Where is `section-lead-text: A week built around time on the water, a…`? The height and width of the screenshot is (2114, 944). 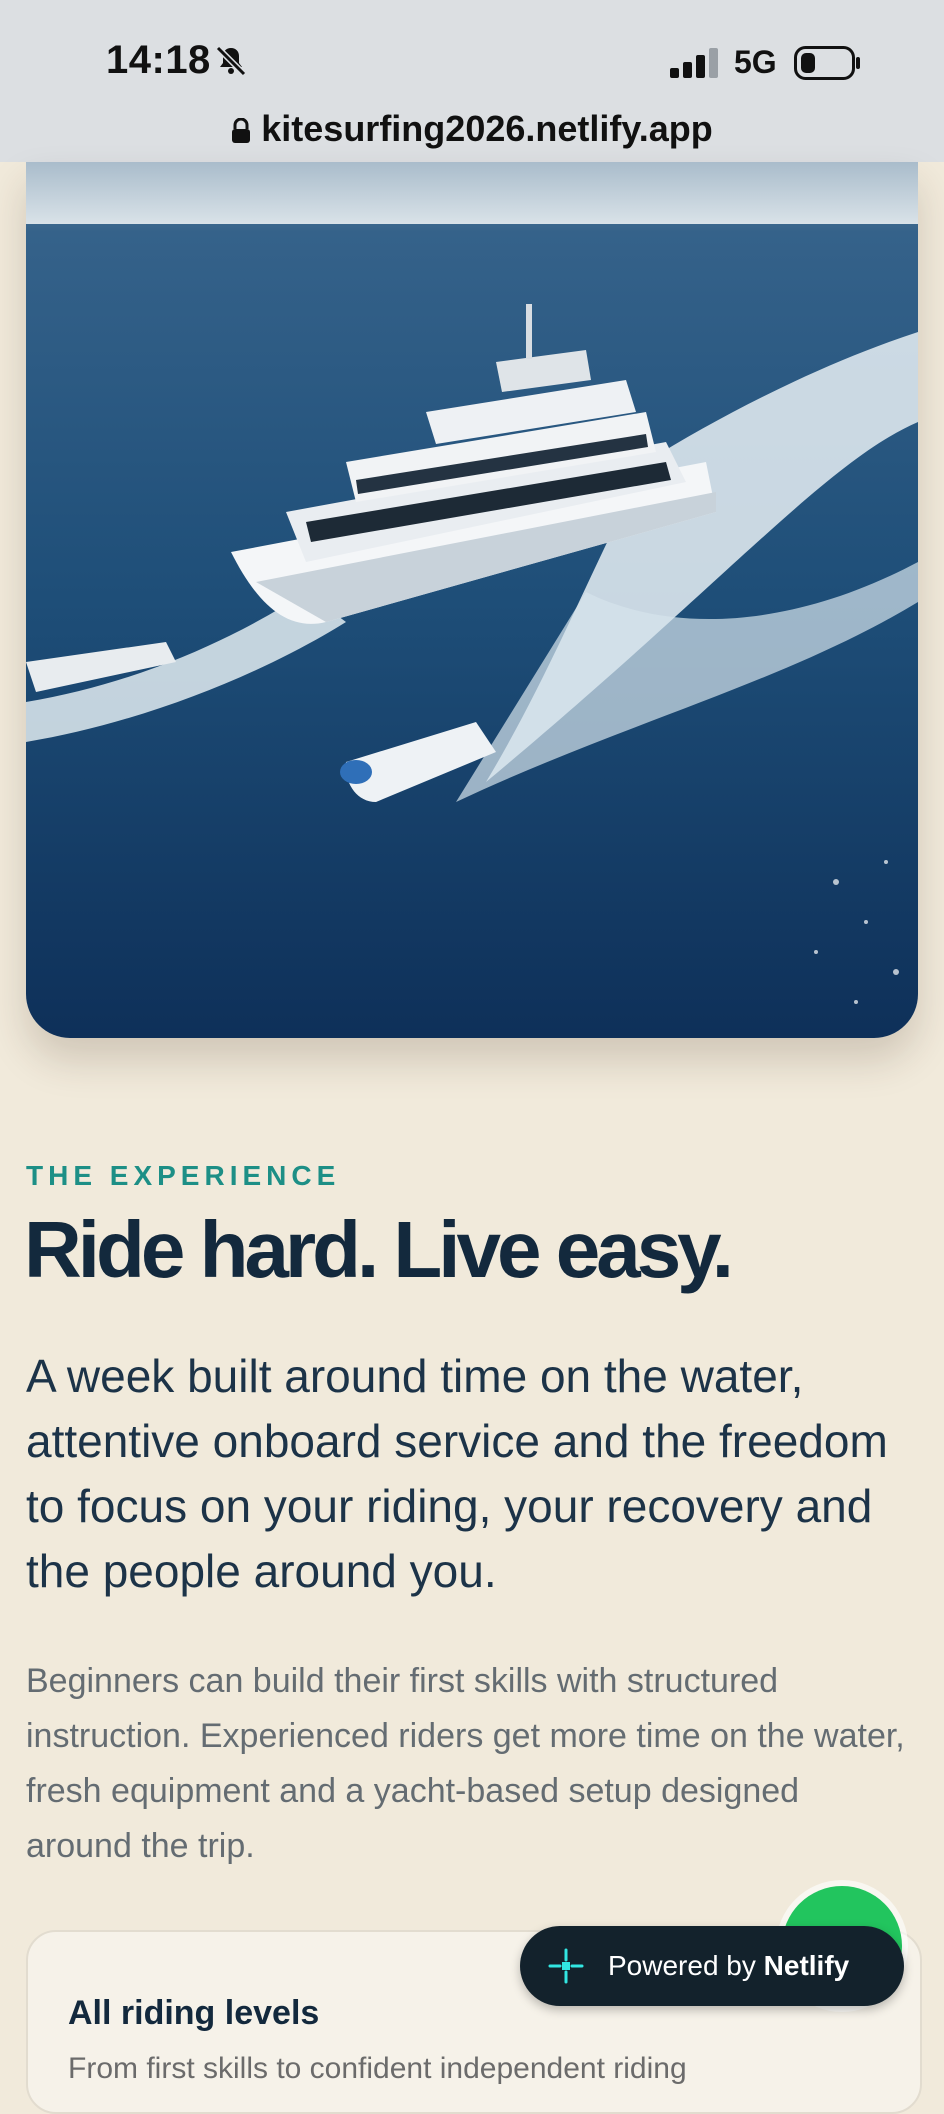 section-lead-text: A week built around time on the water, a… is located at coordinates (457, 1473).